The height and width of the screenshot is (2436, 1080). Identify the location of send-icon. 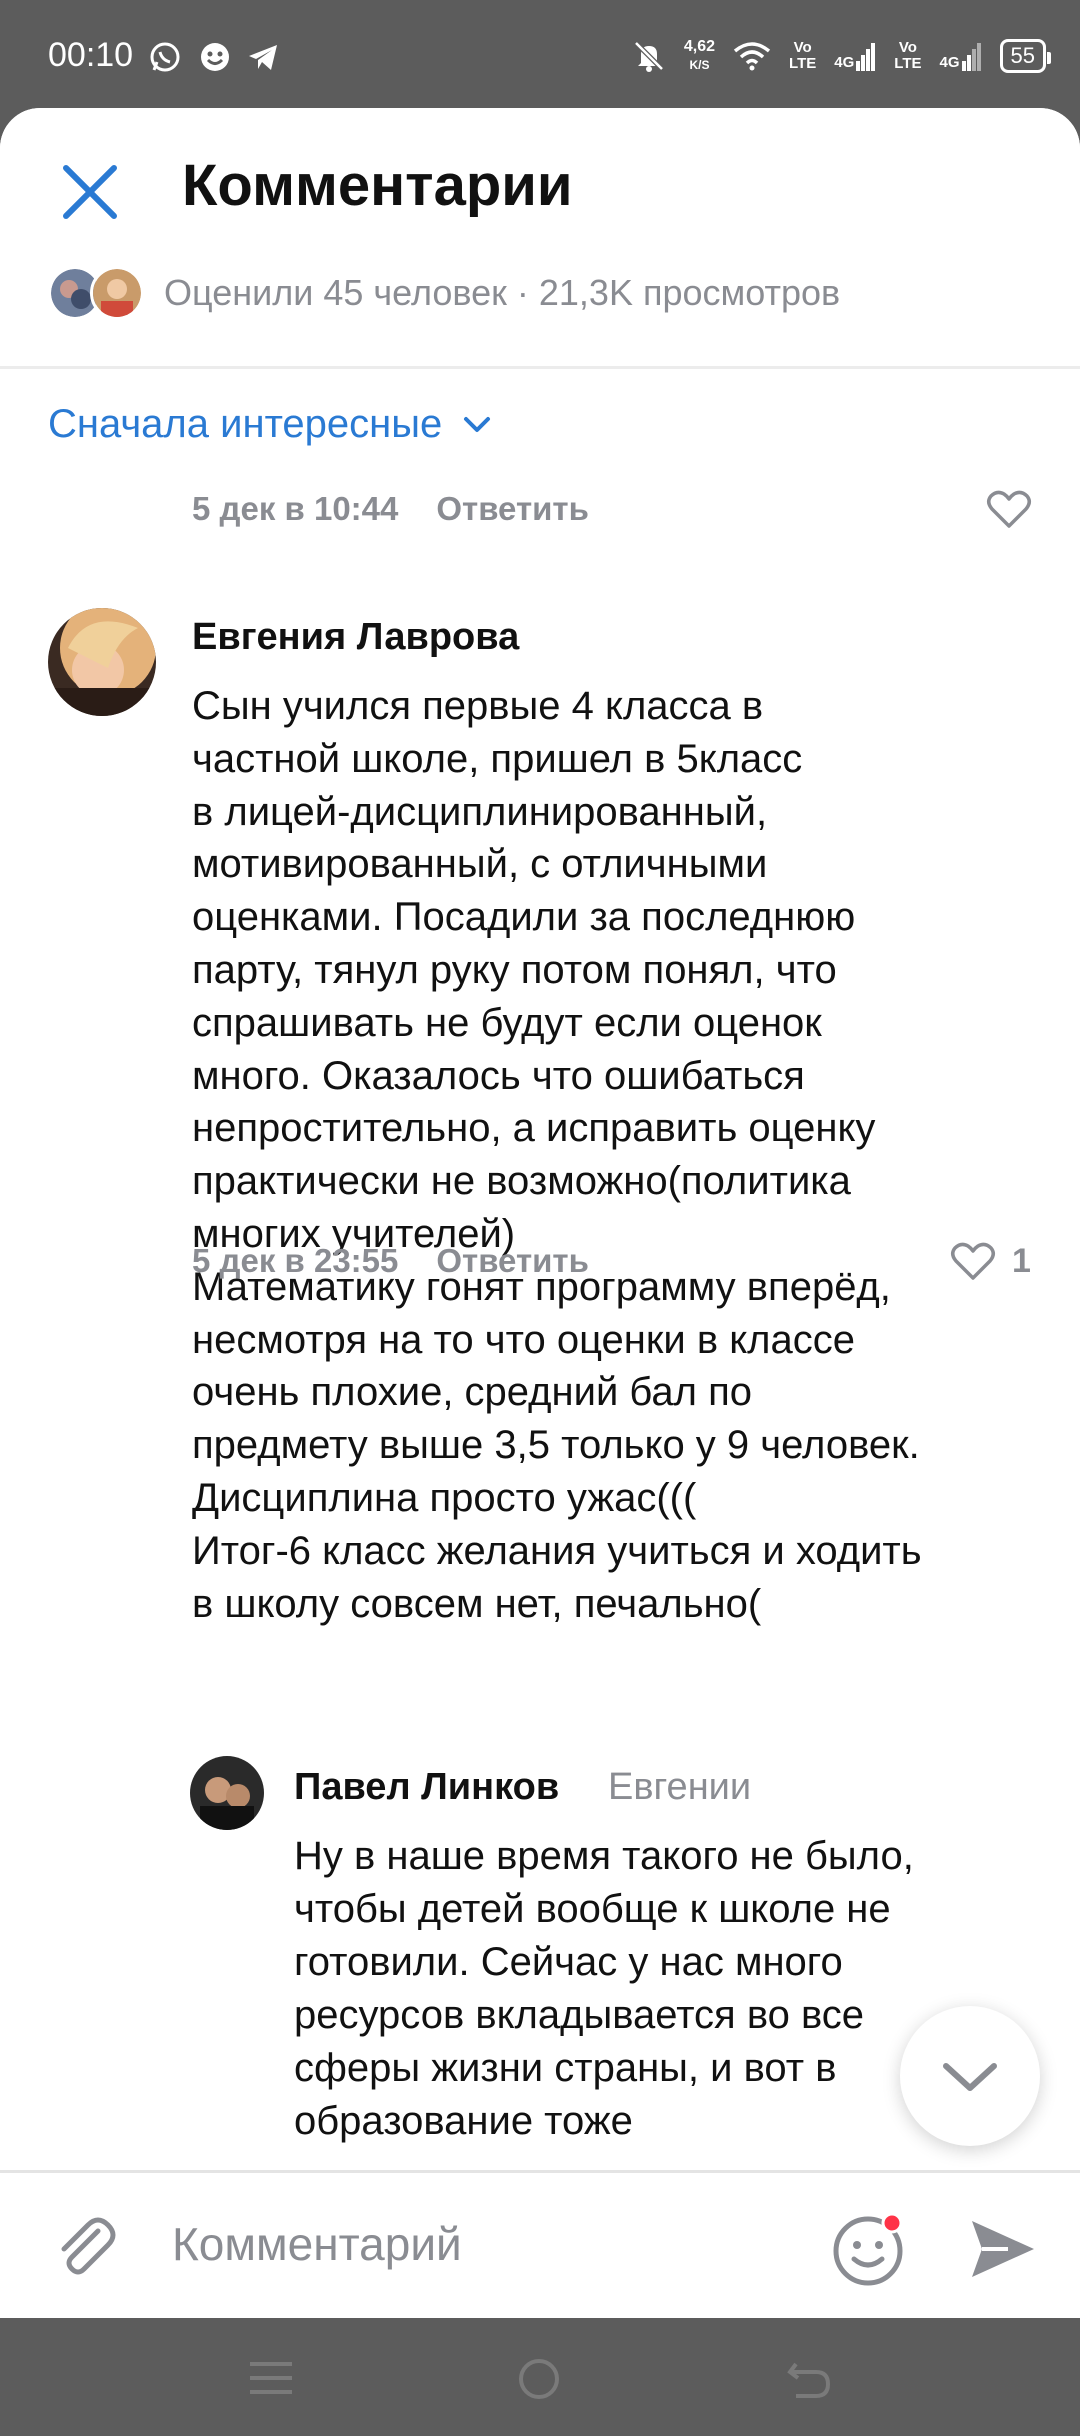
(1003, 2249).